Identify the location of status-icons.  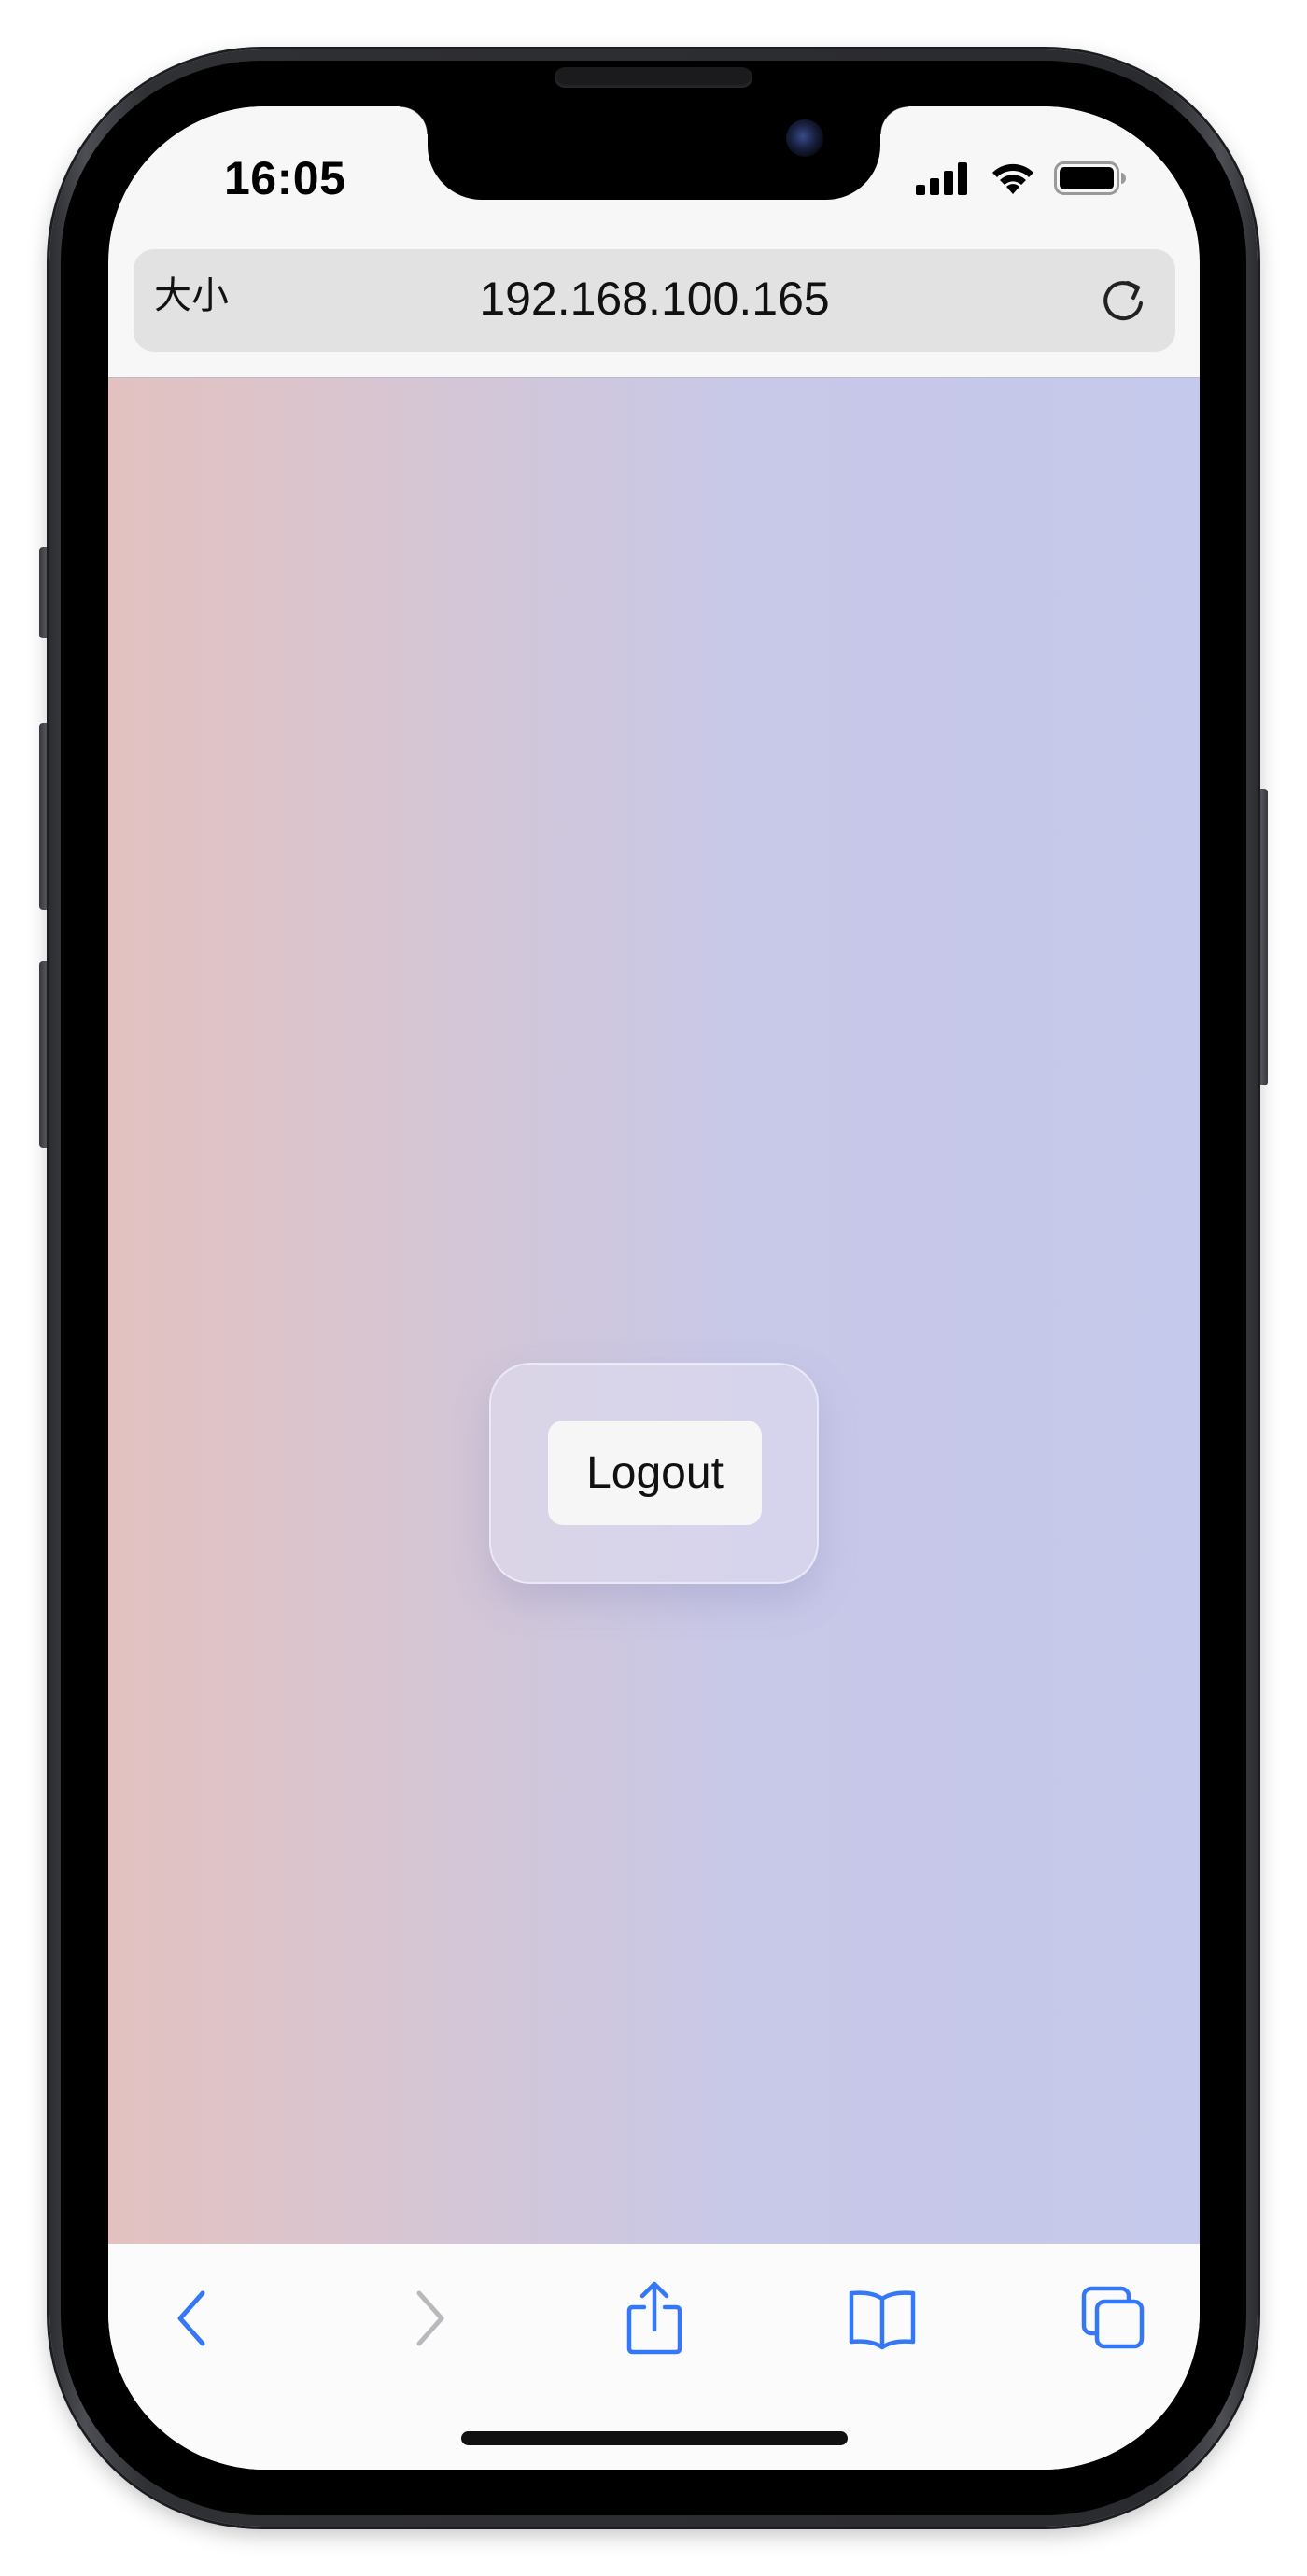
(1021, 178).